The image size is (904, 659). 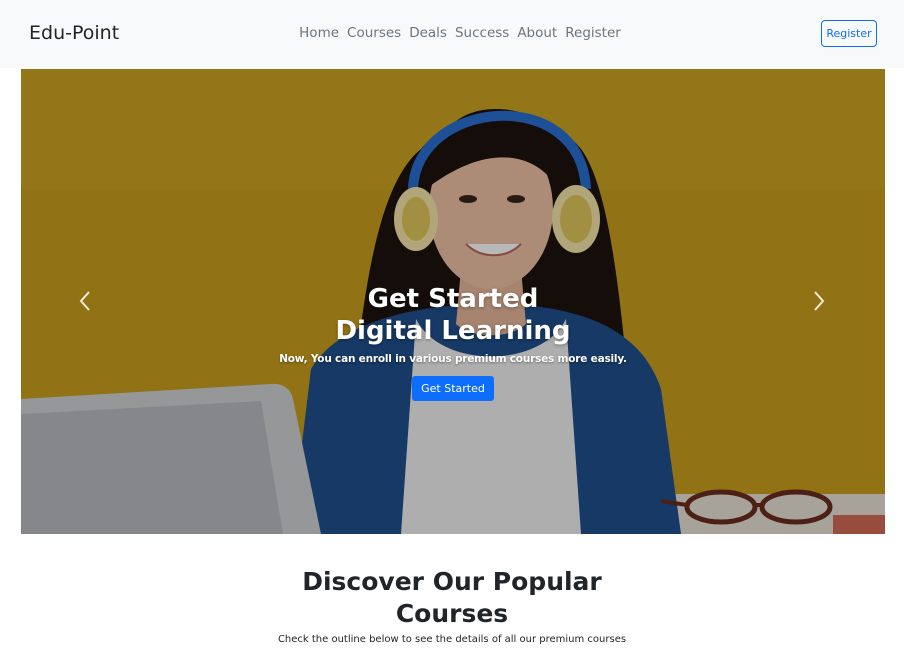 I want to click on nav-link-register: Register, so click(x=593, y=33).